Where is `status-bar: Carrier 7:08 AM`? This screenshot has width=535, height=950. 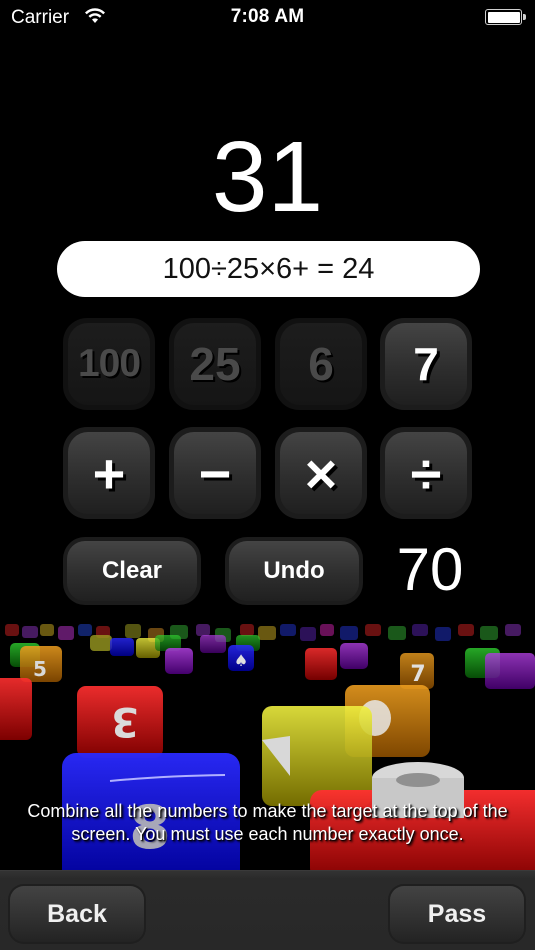
status-bar: Carrier 7:08 AM is located at coordinates (267, 18).